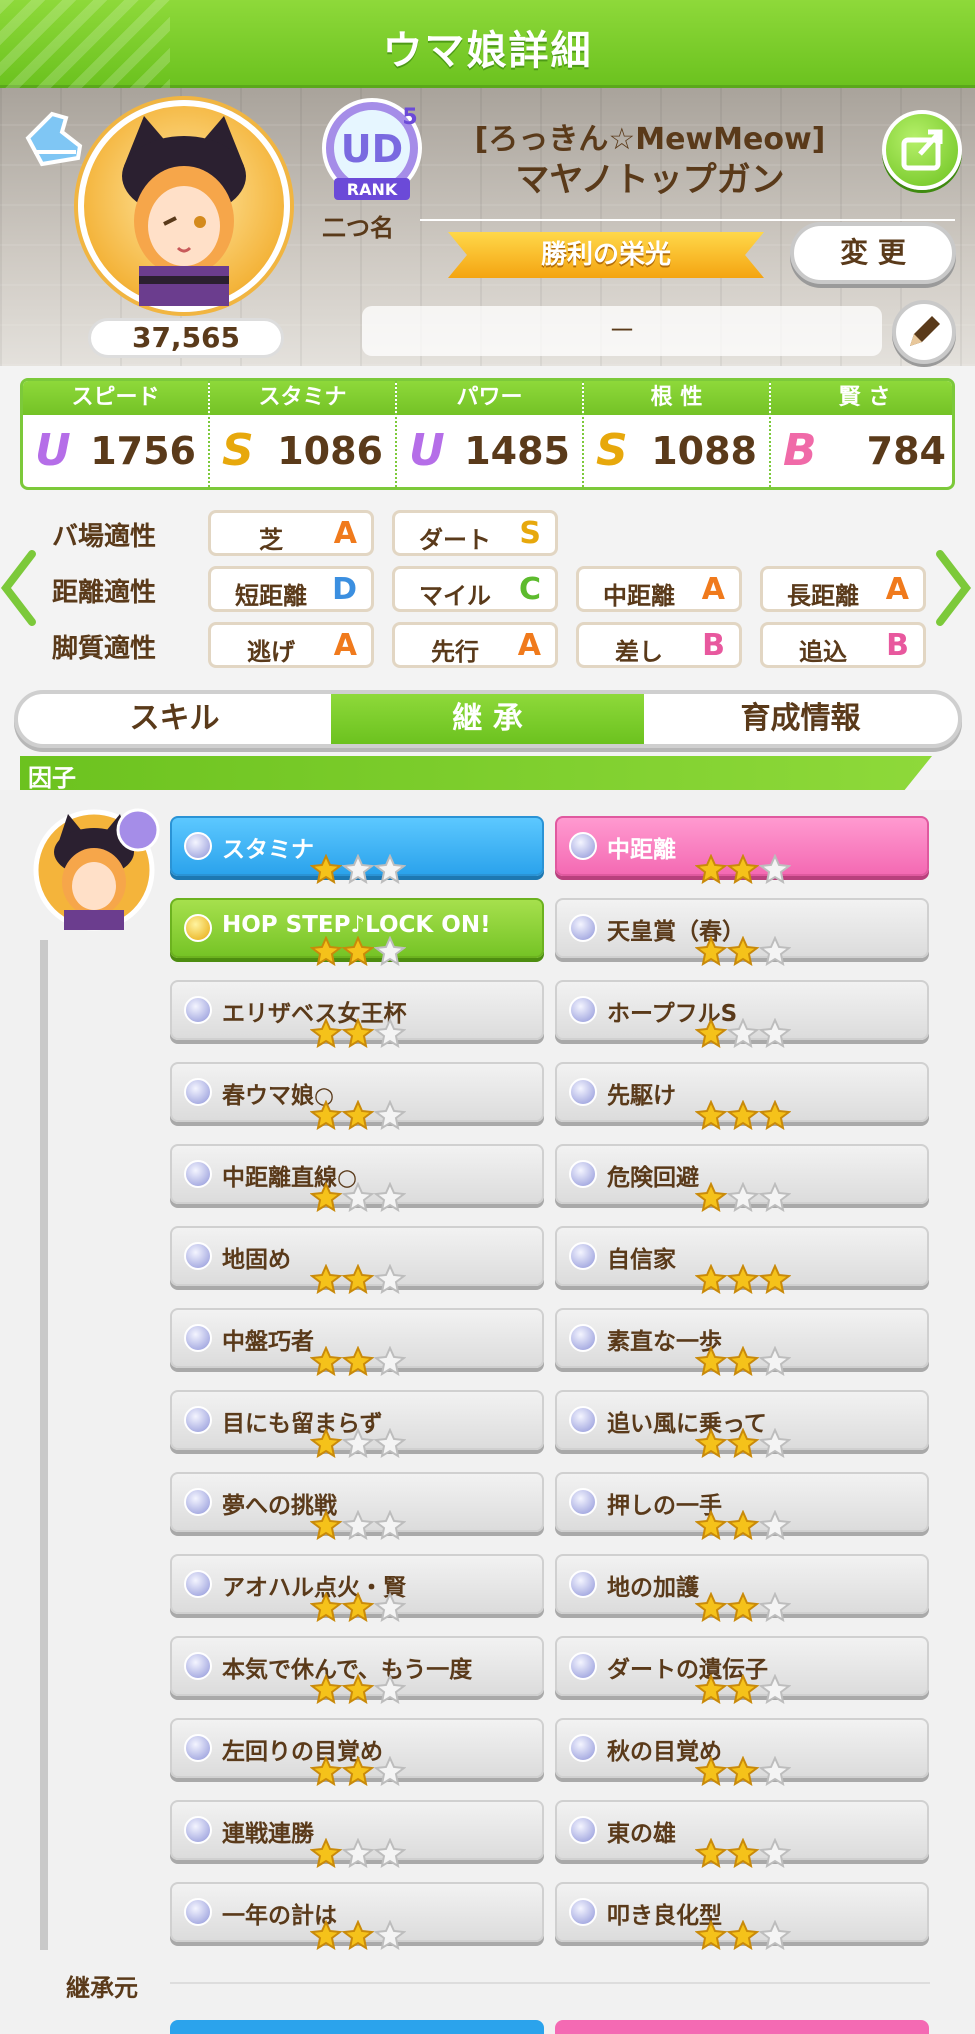 This screenshot has height=2034, width=975. What do you see at coordinates (104, 649) in the screenshot?
I see `style-aptitude-label: 脚質適性` at bounding box center [104, 649].